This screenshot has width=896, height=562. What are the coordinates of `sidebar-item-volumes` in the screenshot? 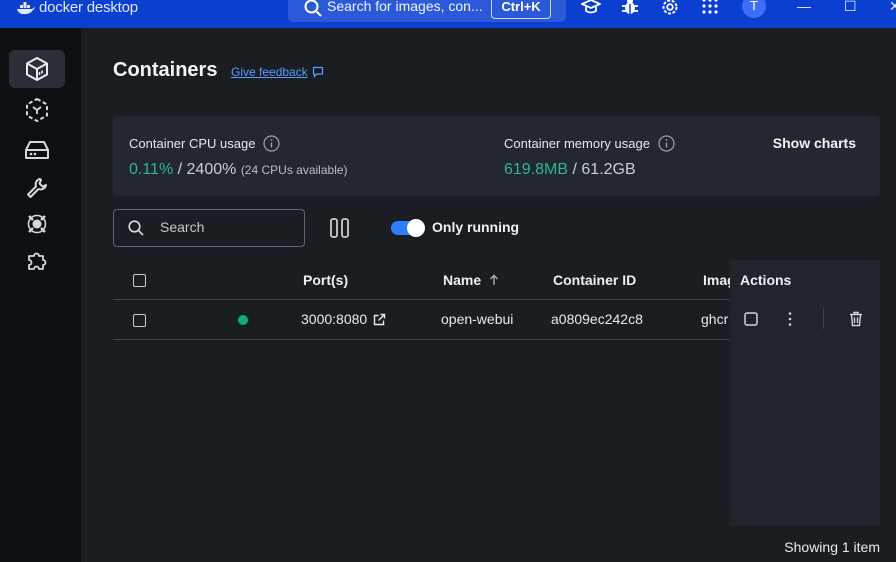 It's located at (37, 150).